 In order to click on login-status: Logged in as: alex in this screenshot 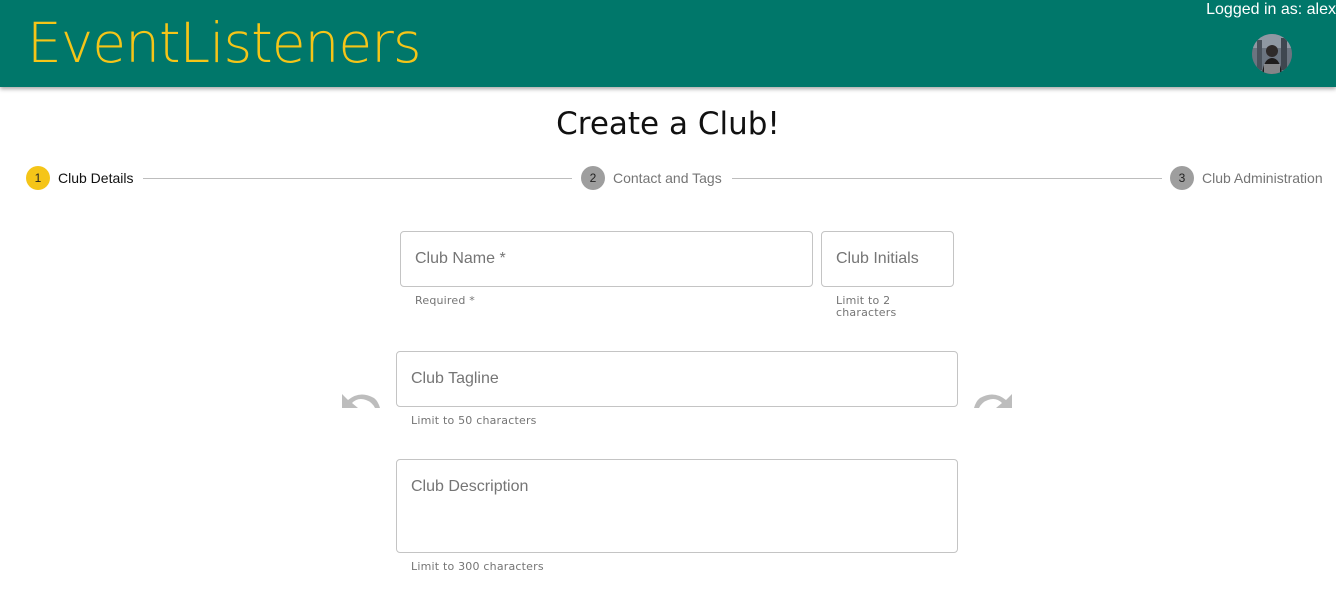, I will do `click(1271, 9)`.